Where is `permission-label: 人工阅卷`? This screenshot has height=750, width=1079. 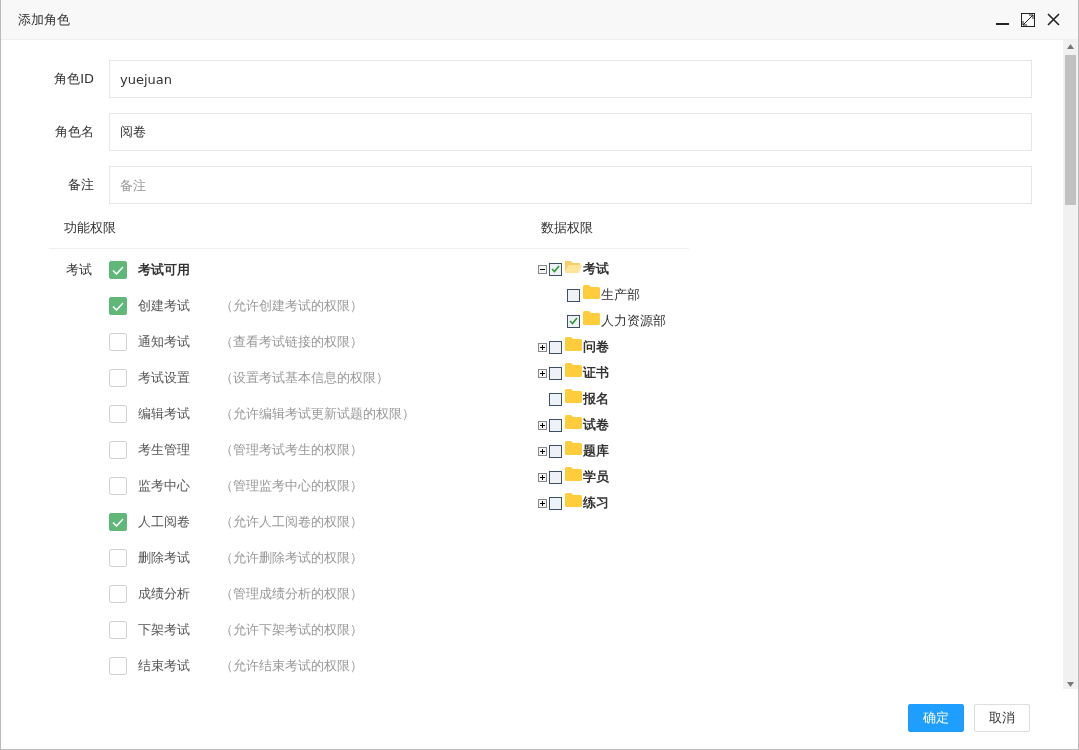 permission-label: 人工阅卷 is located at coordinates (164, 522).